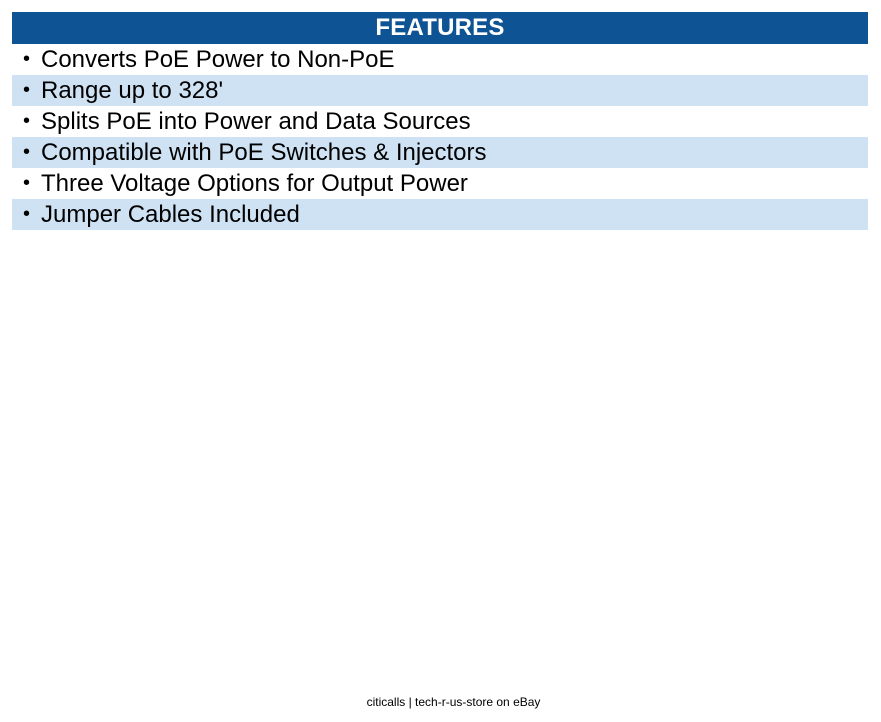  I want to click on feature-item: • Converts PoE Power to Non-PoE, so click(440, 59).